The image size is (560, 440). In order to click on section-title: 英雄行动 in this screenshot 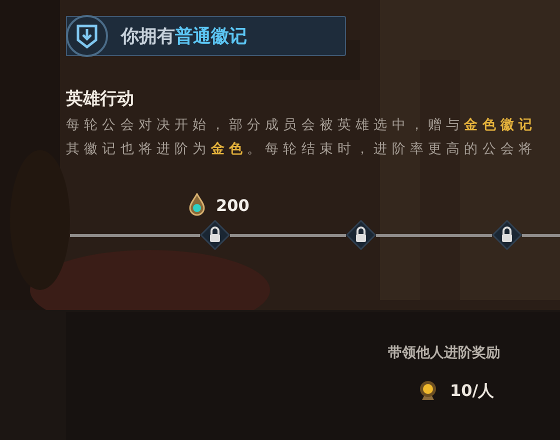, I will do `click(100, 99)`.